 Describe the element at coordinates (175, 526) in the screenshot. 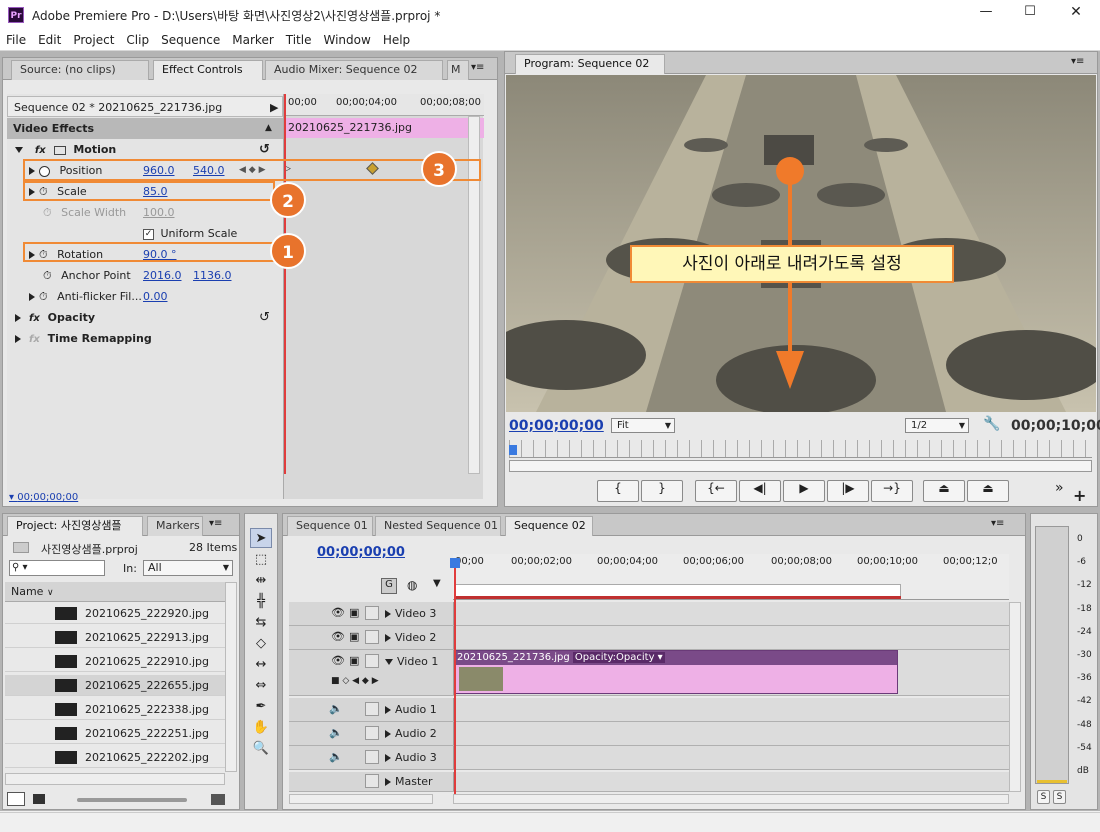

I see `tab-markers: Markers` at that location.